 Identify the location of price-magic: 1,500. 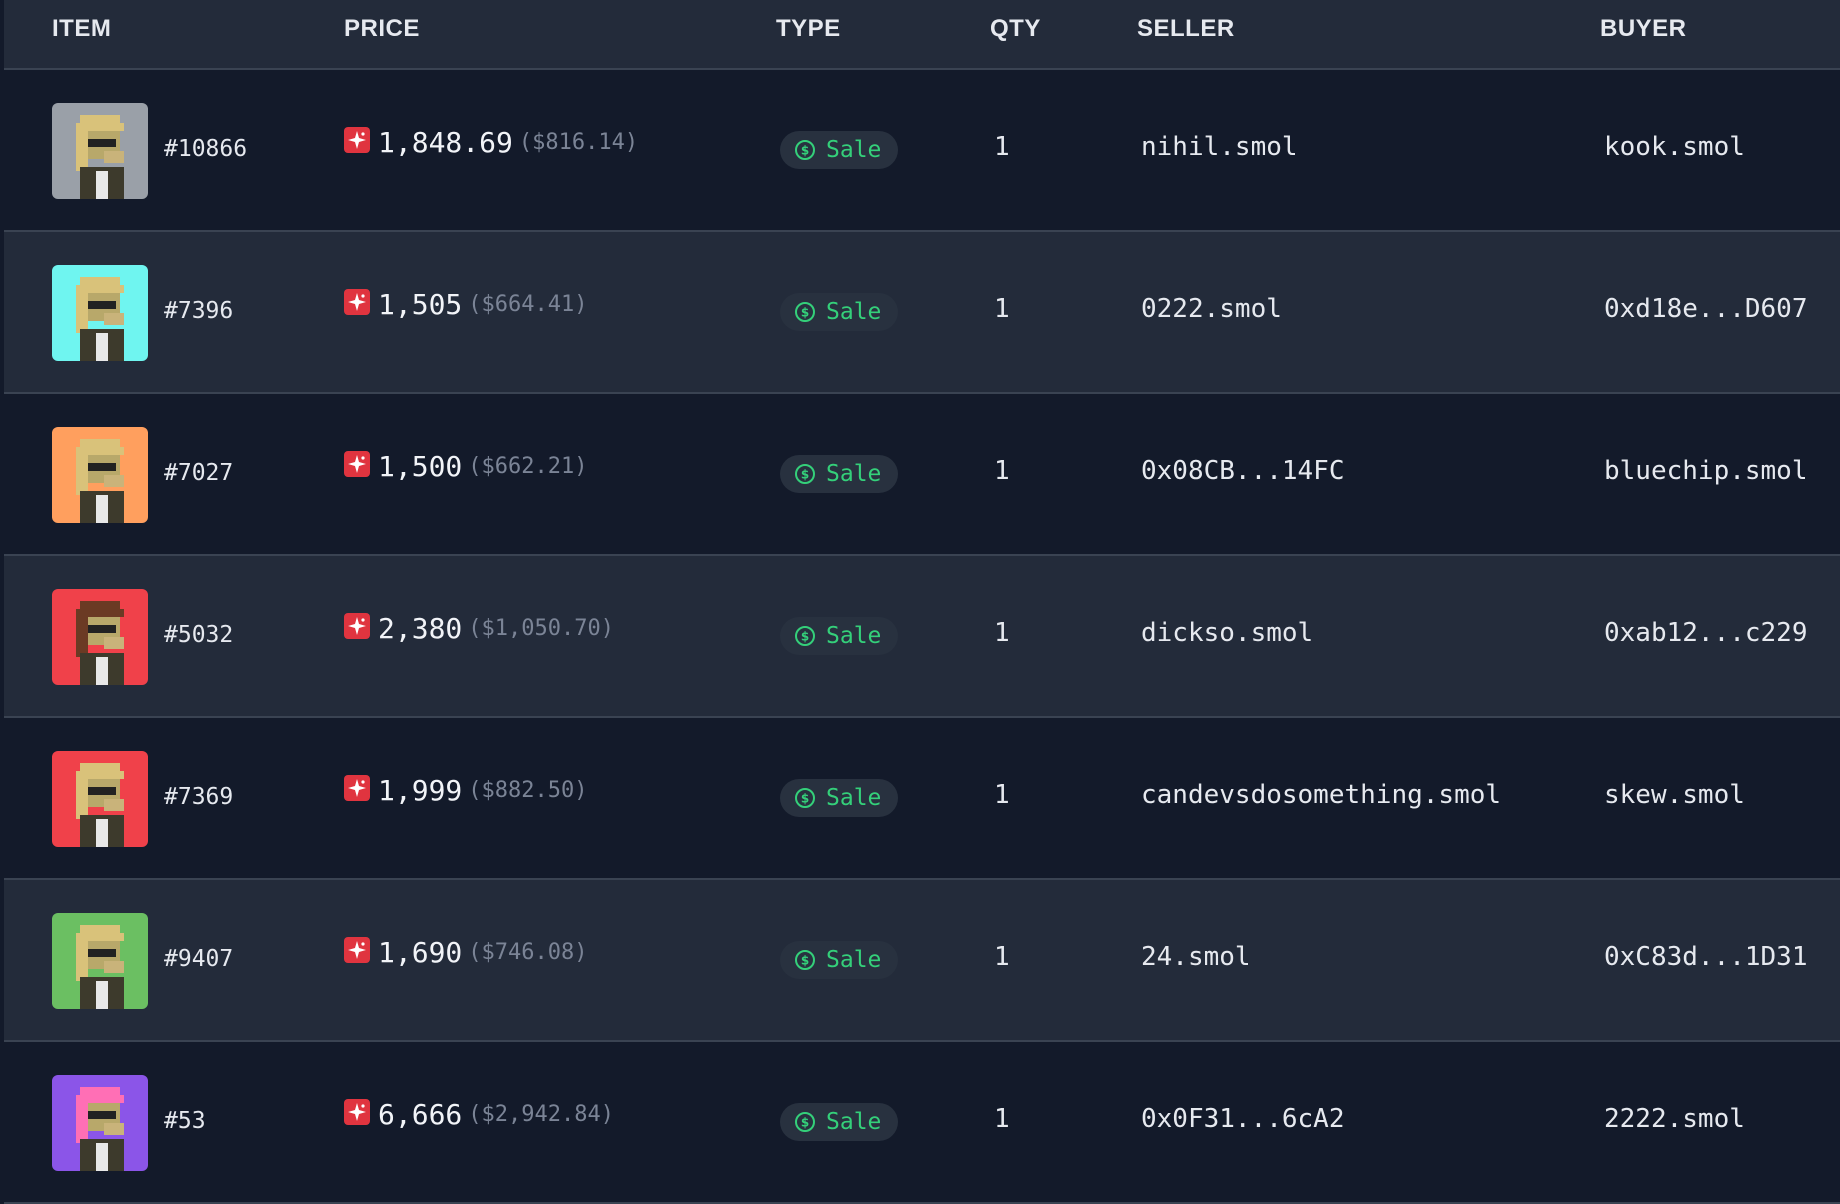
(420, 466).